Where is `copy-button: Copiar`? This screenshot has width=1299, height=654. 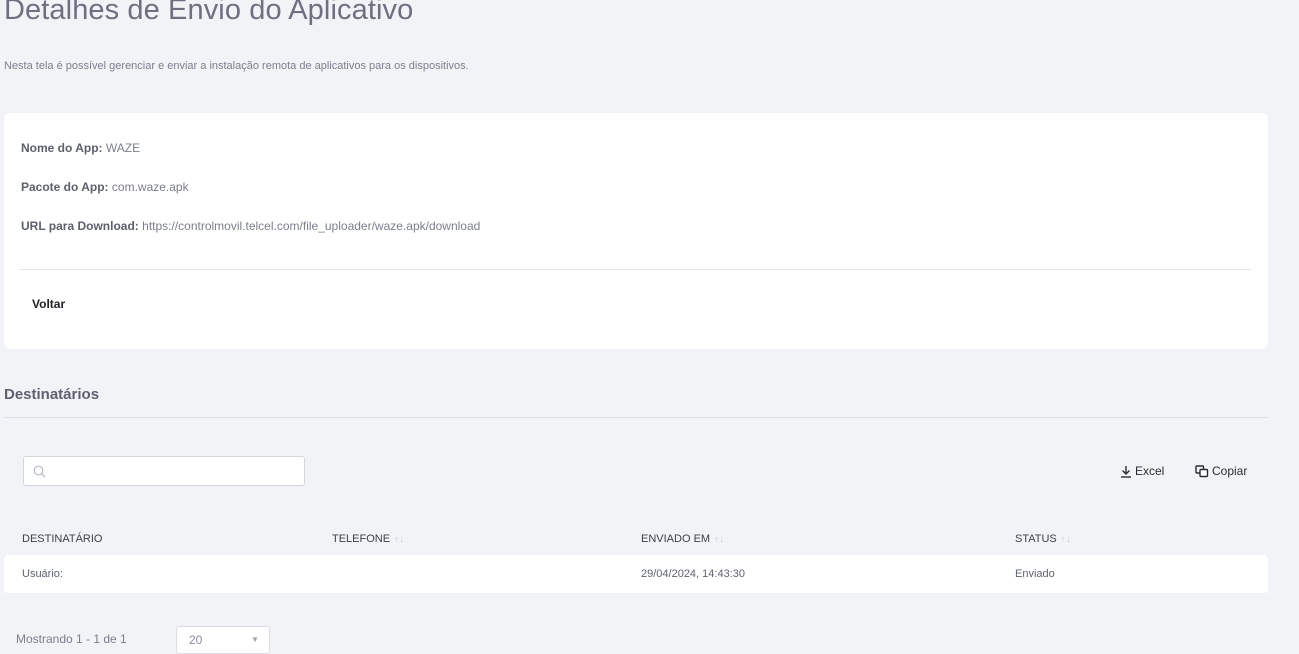 copy-button: Copiar is located at coordinates (1221, 471).